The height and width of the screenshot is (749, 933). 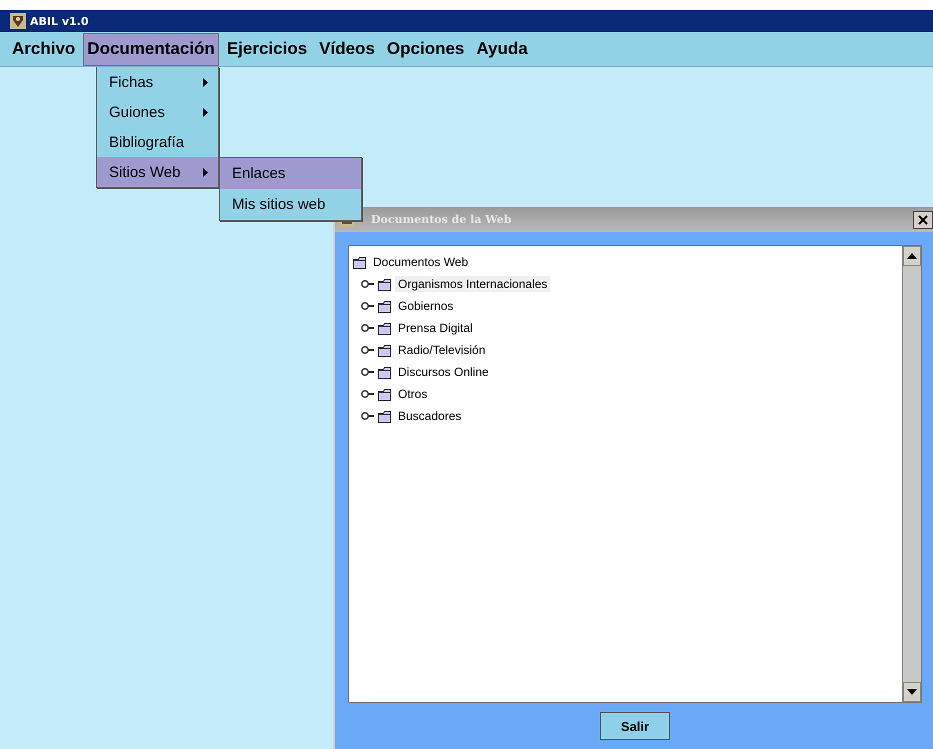 What do you see at coordinates (157, 142) in the screenshot?
I see `menu-item: Bibliografía` at bounding box center [157, 142].